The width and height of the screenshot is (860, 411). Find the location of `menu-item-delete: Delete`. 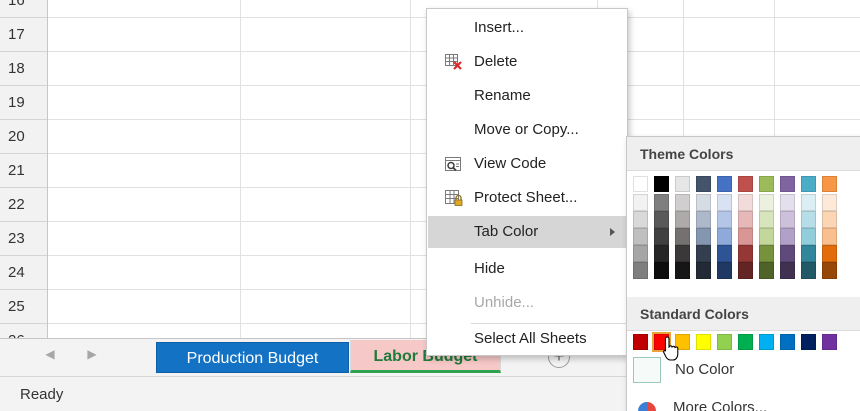

menu-item-delete: Delete is located at coordinates (527, 62).